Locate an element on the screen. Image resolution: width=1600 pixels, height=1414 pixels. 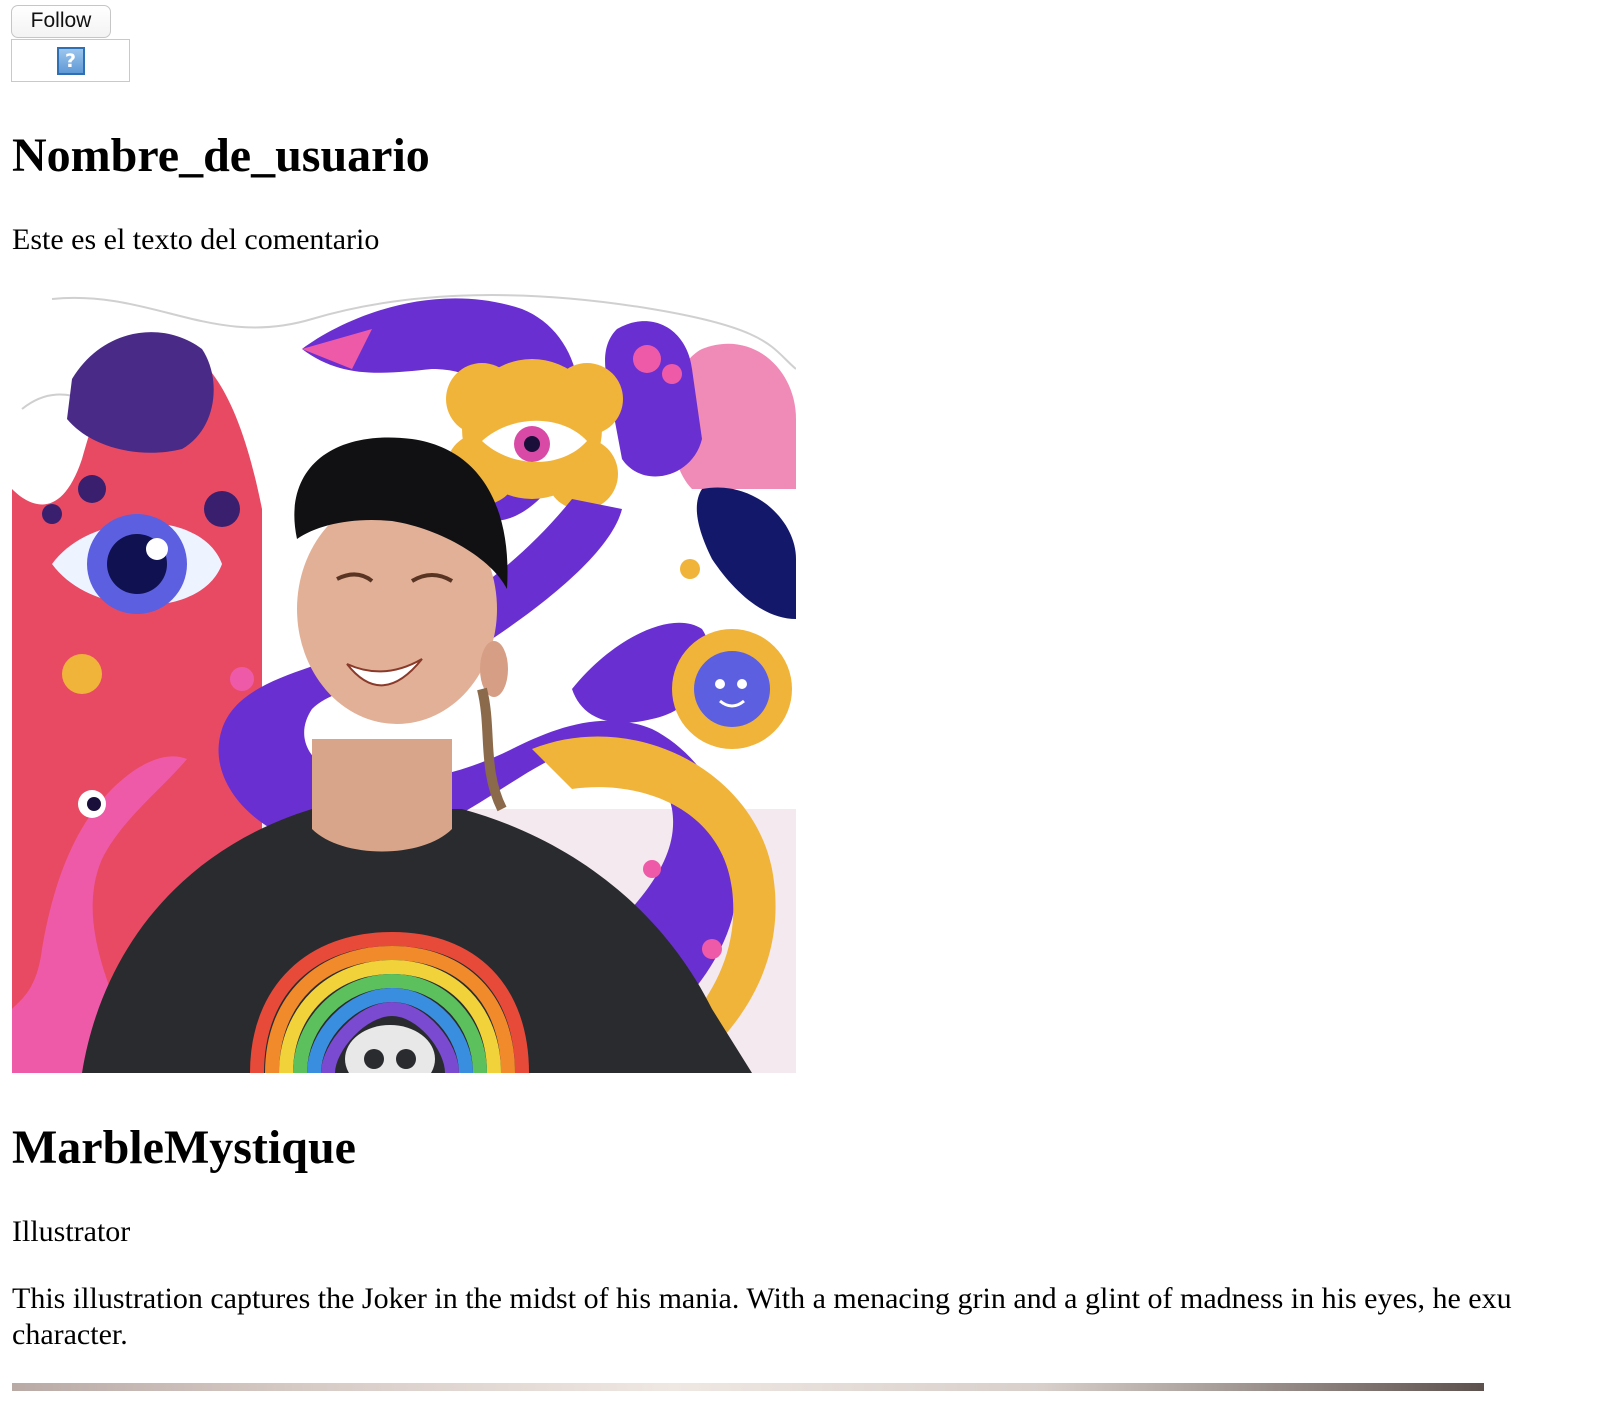
follow-button: Follow is located at coordinates (61, 21).